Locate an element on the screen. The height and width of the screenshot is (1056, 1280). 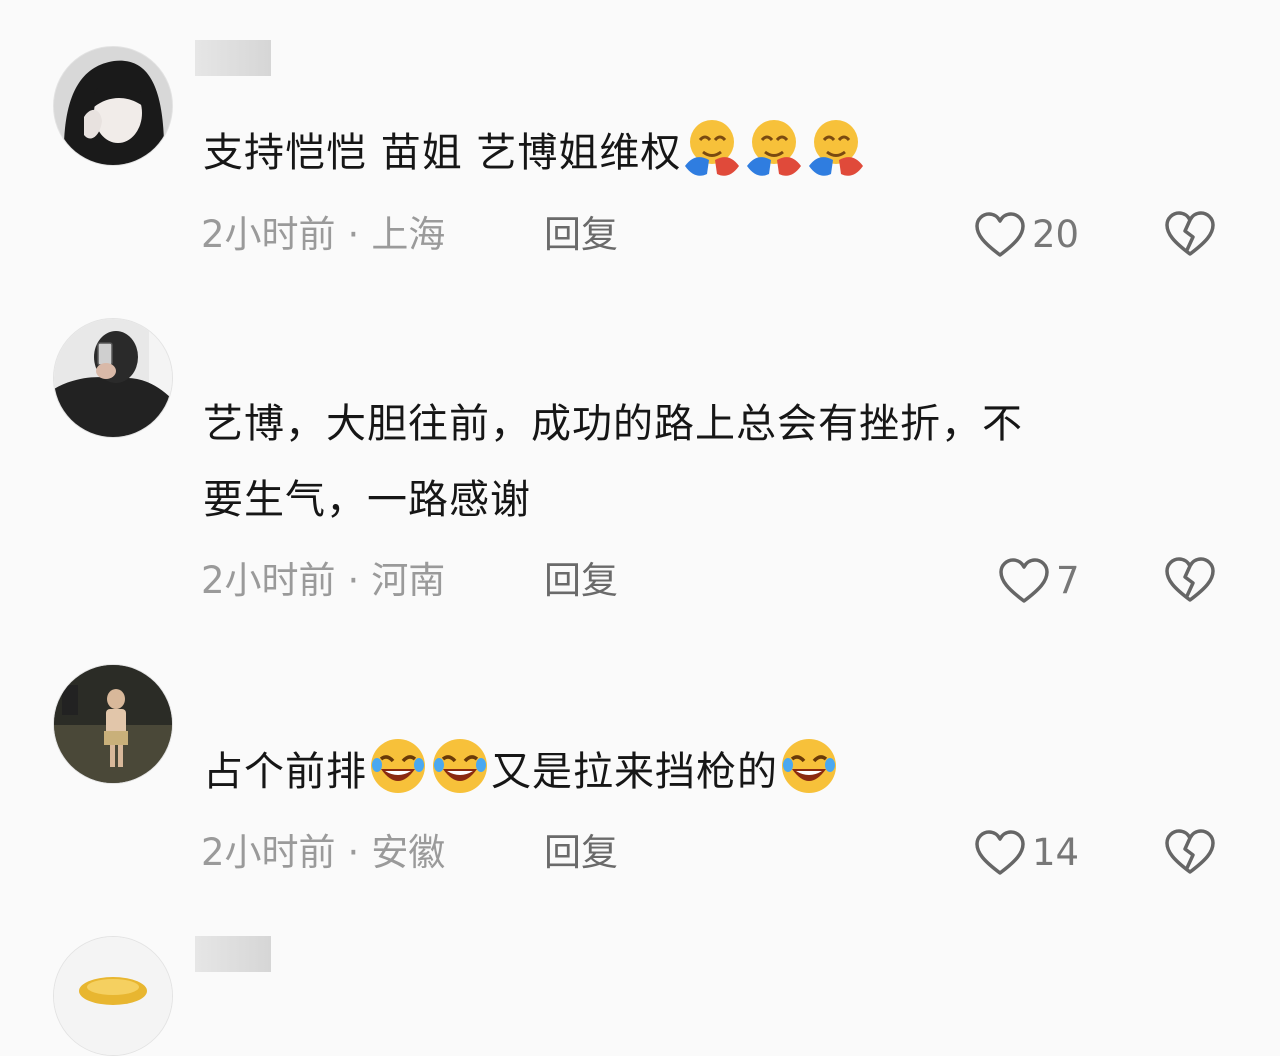
comment-text-segment: 支持恺恺 苗姐 艺博姐维权 is located at coordinates (442, 153).